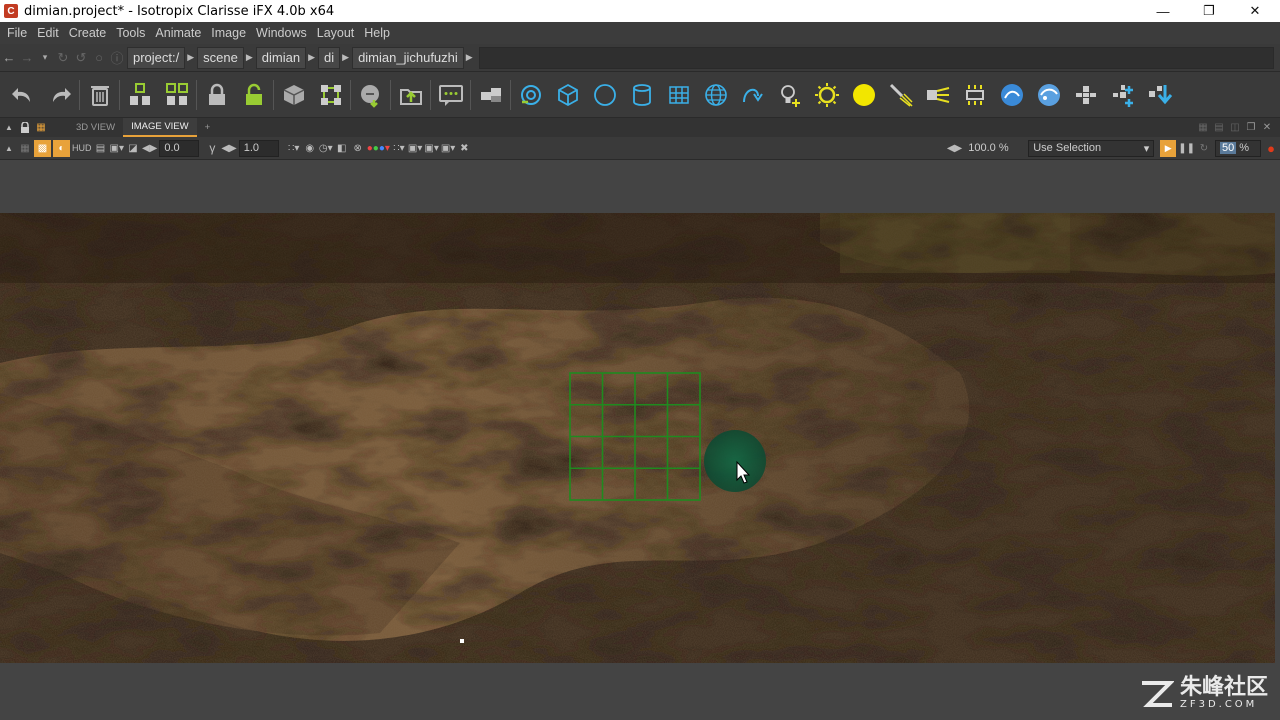 The width and height of the screenshot is (1280, 720). Describe the element at coordinates (789, 95) in the screenshot. I see `light-icon` at that location.